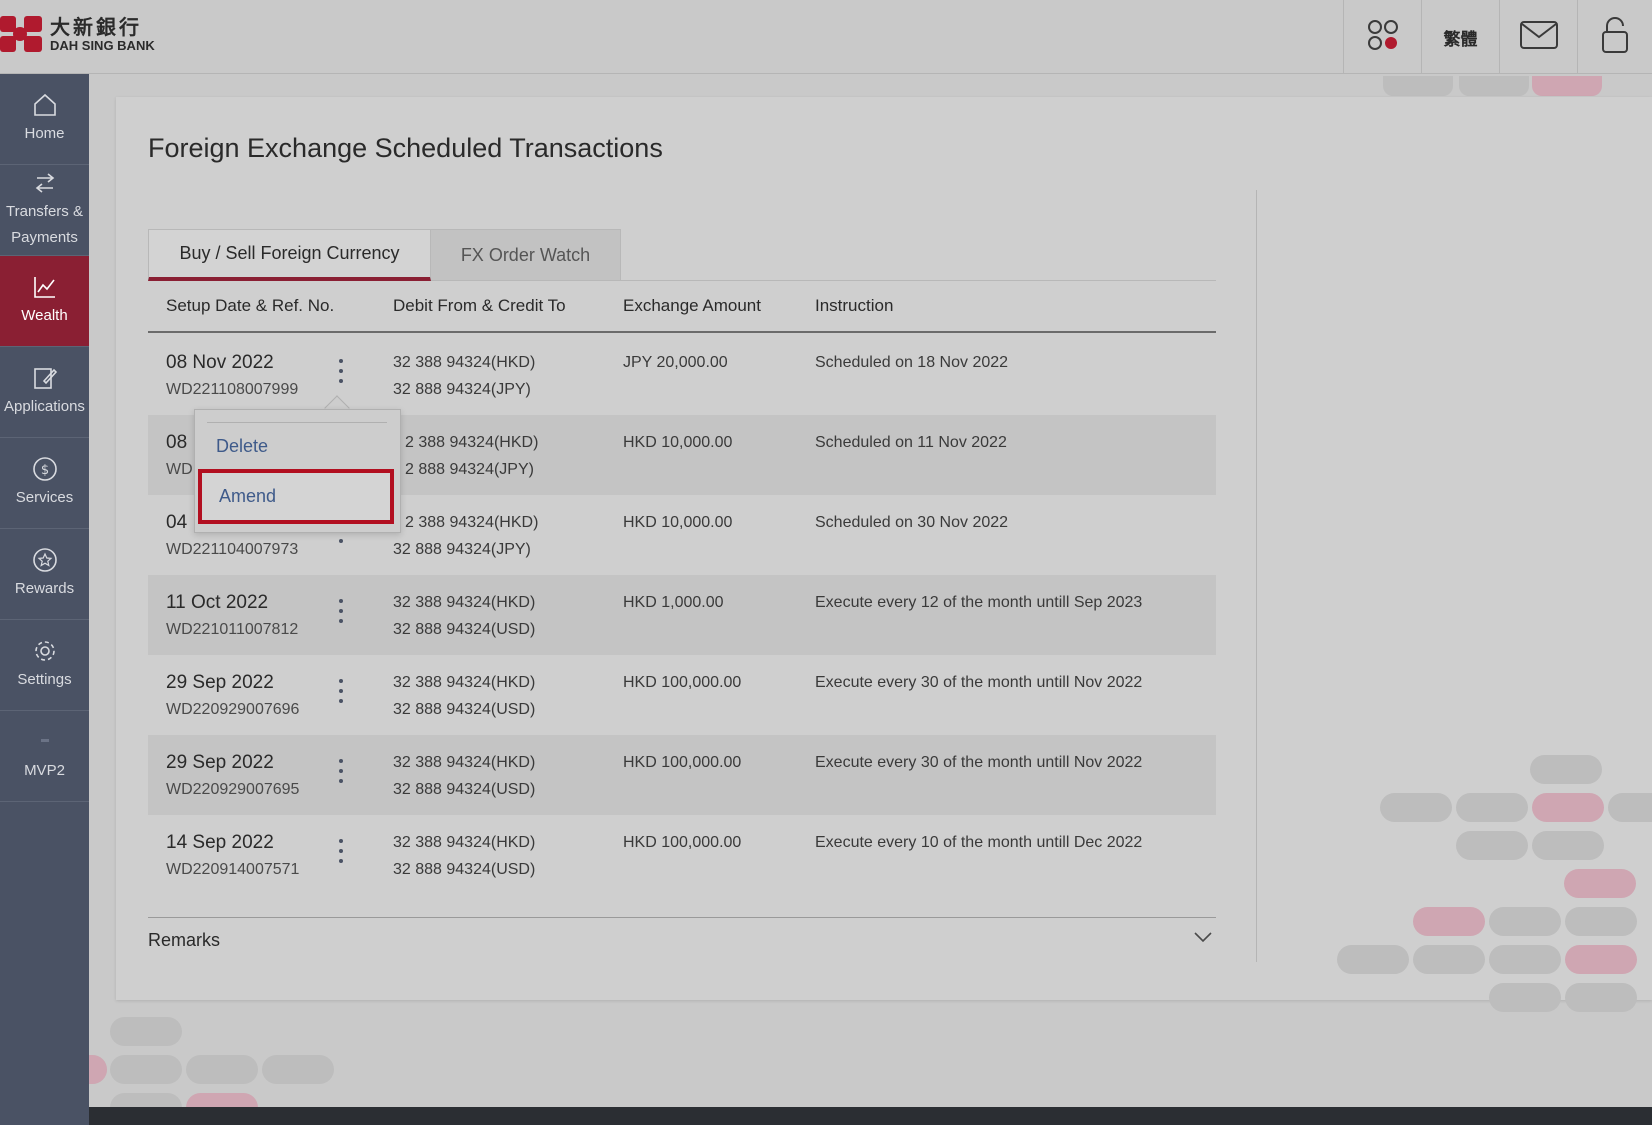 This screenshot has width=1652, height=1125. Describe the element at coordinates (96, 27) in the screenshot. I see `bank-name-cn: 大新銀行` at that location.